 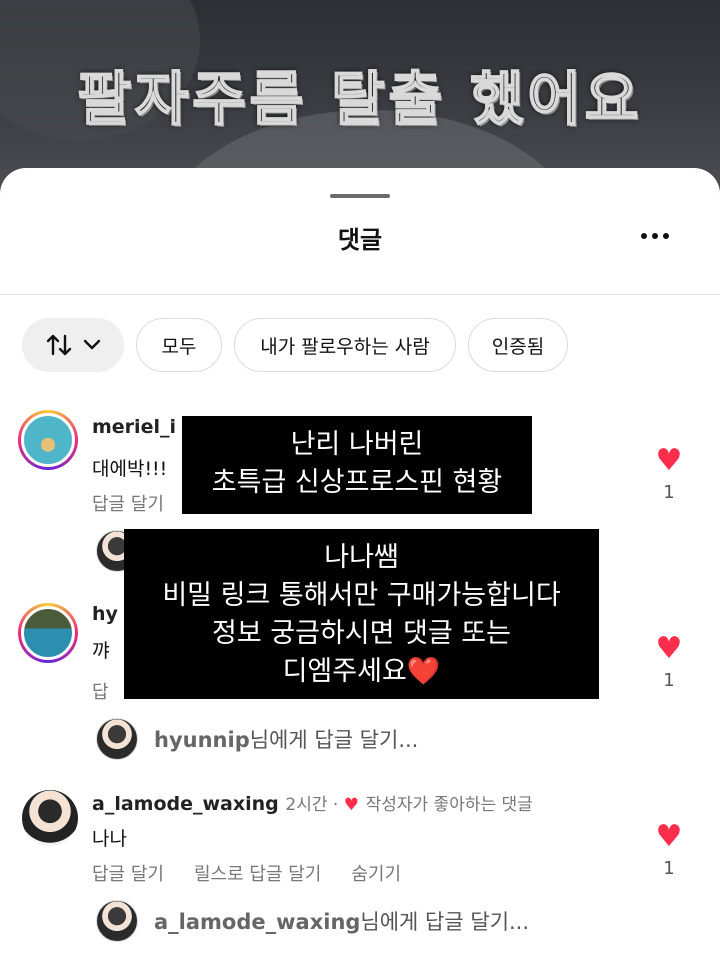 What do you see at coordinates (257, 873) in the screenshot?
I see `reels-reply-button: 릴스로 답글 달기` at bounding box center [257, 873].